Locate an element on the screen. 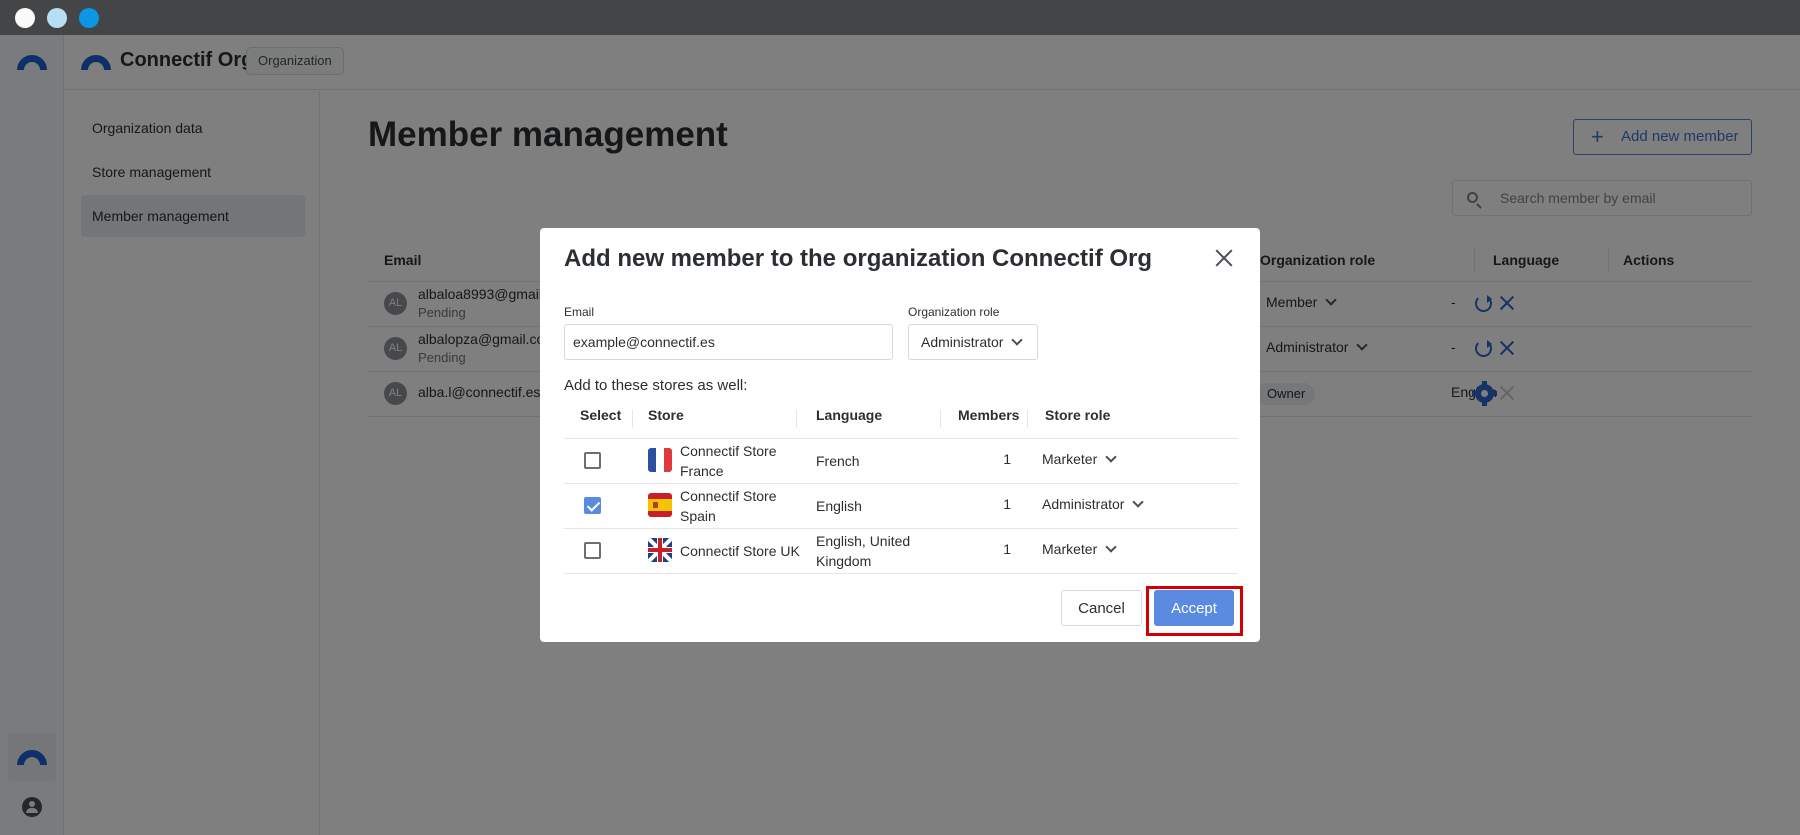 This screenshot has height=835, width=1800. organization-role-select: Administrator is located at coordinates (973, 342).